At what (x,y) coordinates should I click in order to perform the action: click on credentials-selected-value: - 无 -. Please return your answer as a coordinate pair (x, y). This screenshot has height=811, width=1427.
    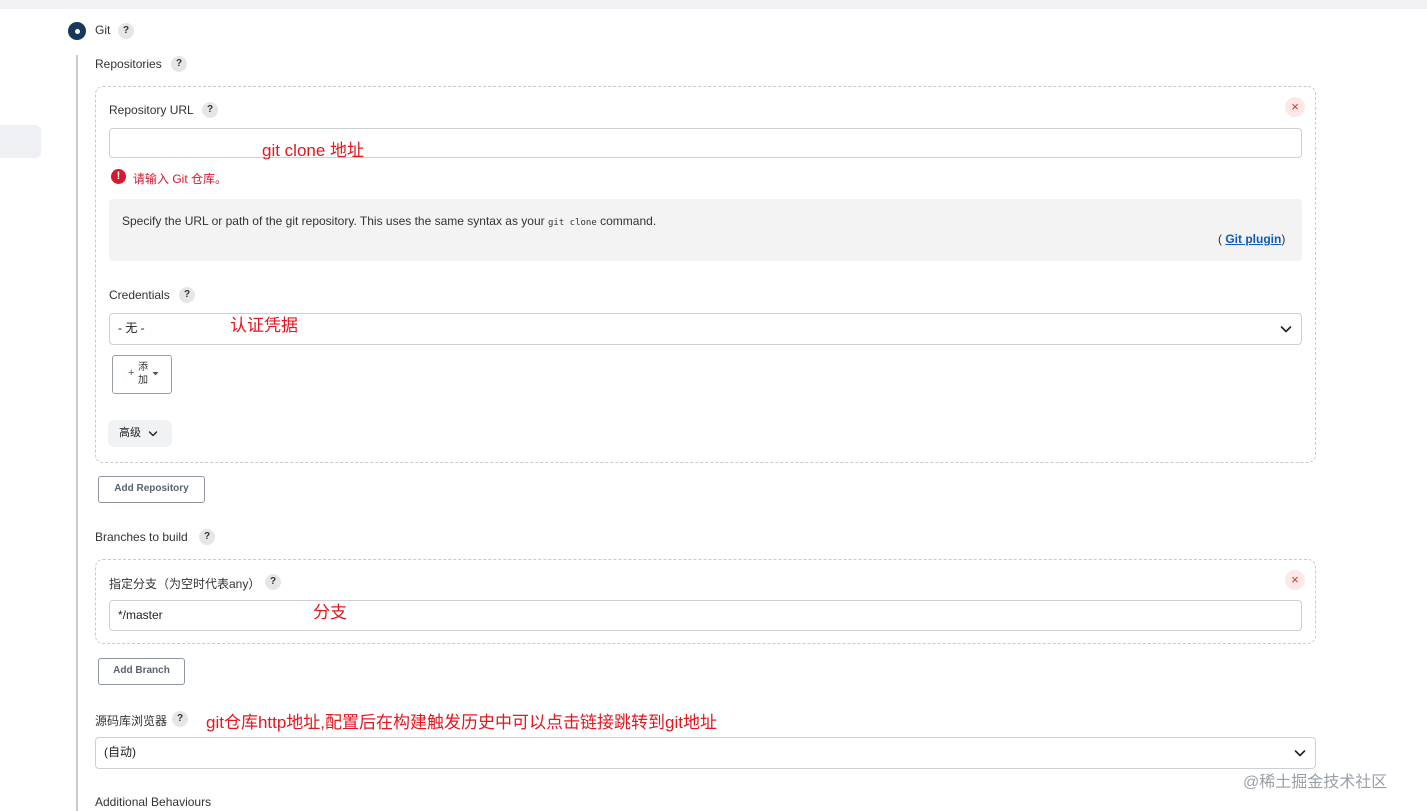
    Looking at the image, I should click on (131, 328).